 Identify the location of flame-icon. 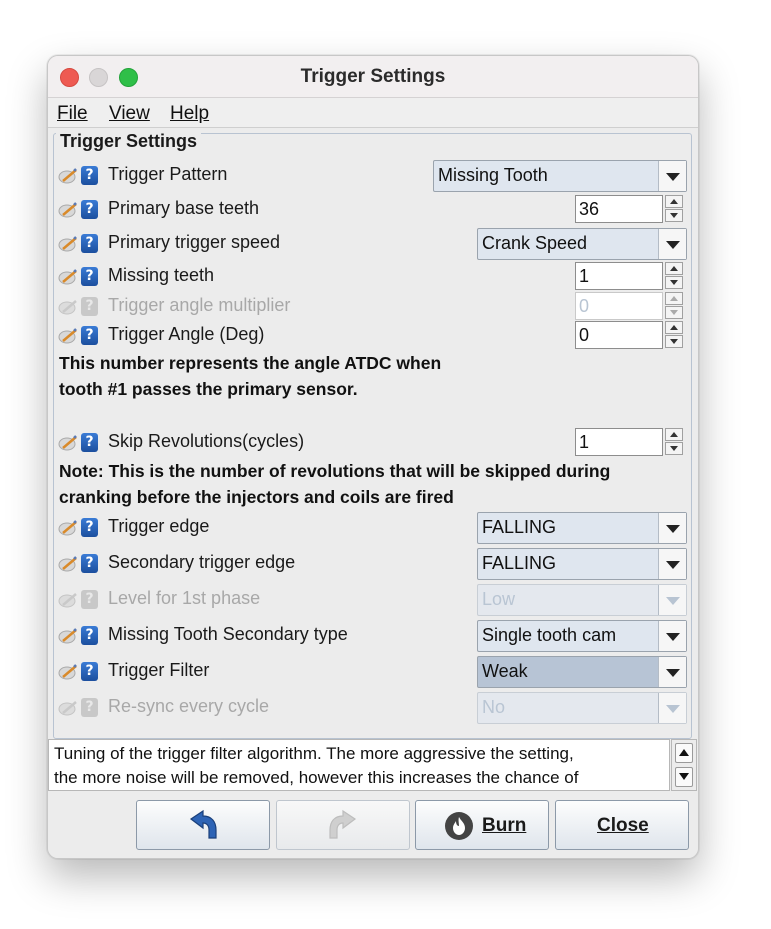
(459, 826).